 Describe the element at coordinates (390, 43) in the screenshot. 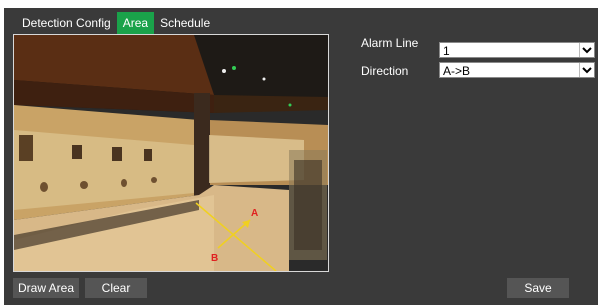

I see `alarm-line-label: Alarm Line` at that location.